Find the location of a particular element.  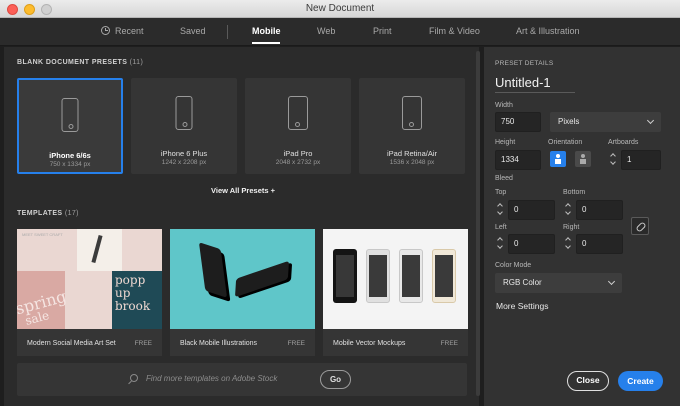

preset-card: iPad Retina/Air 1536 x 2048 px is located at coordinates (412, 126).